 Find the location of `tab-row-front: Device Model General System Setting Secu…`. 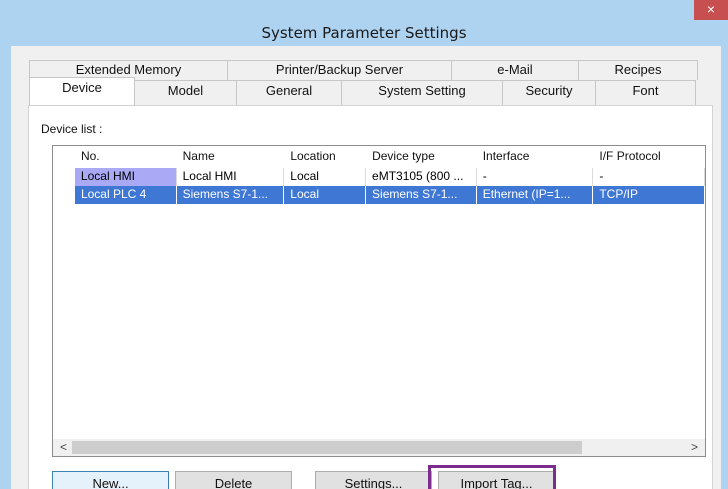

tab-row-front: Device Model General System Setting Secu… is located at coordinates (362, 91).